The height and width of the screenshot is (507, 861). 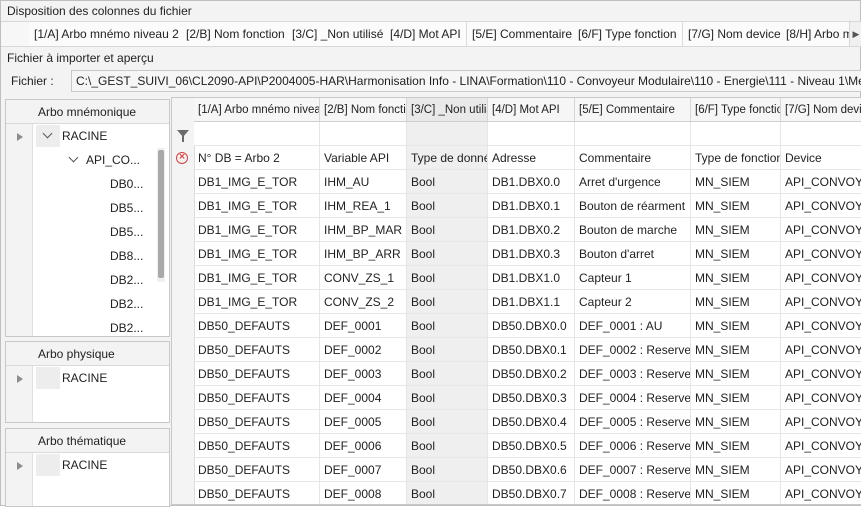 I want to click on column-bar-scroll-arrow: ▶, so click(x=855, y=34).